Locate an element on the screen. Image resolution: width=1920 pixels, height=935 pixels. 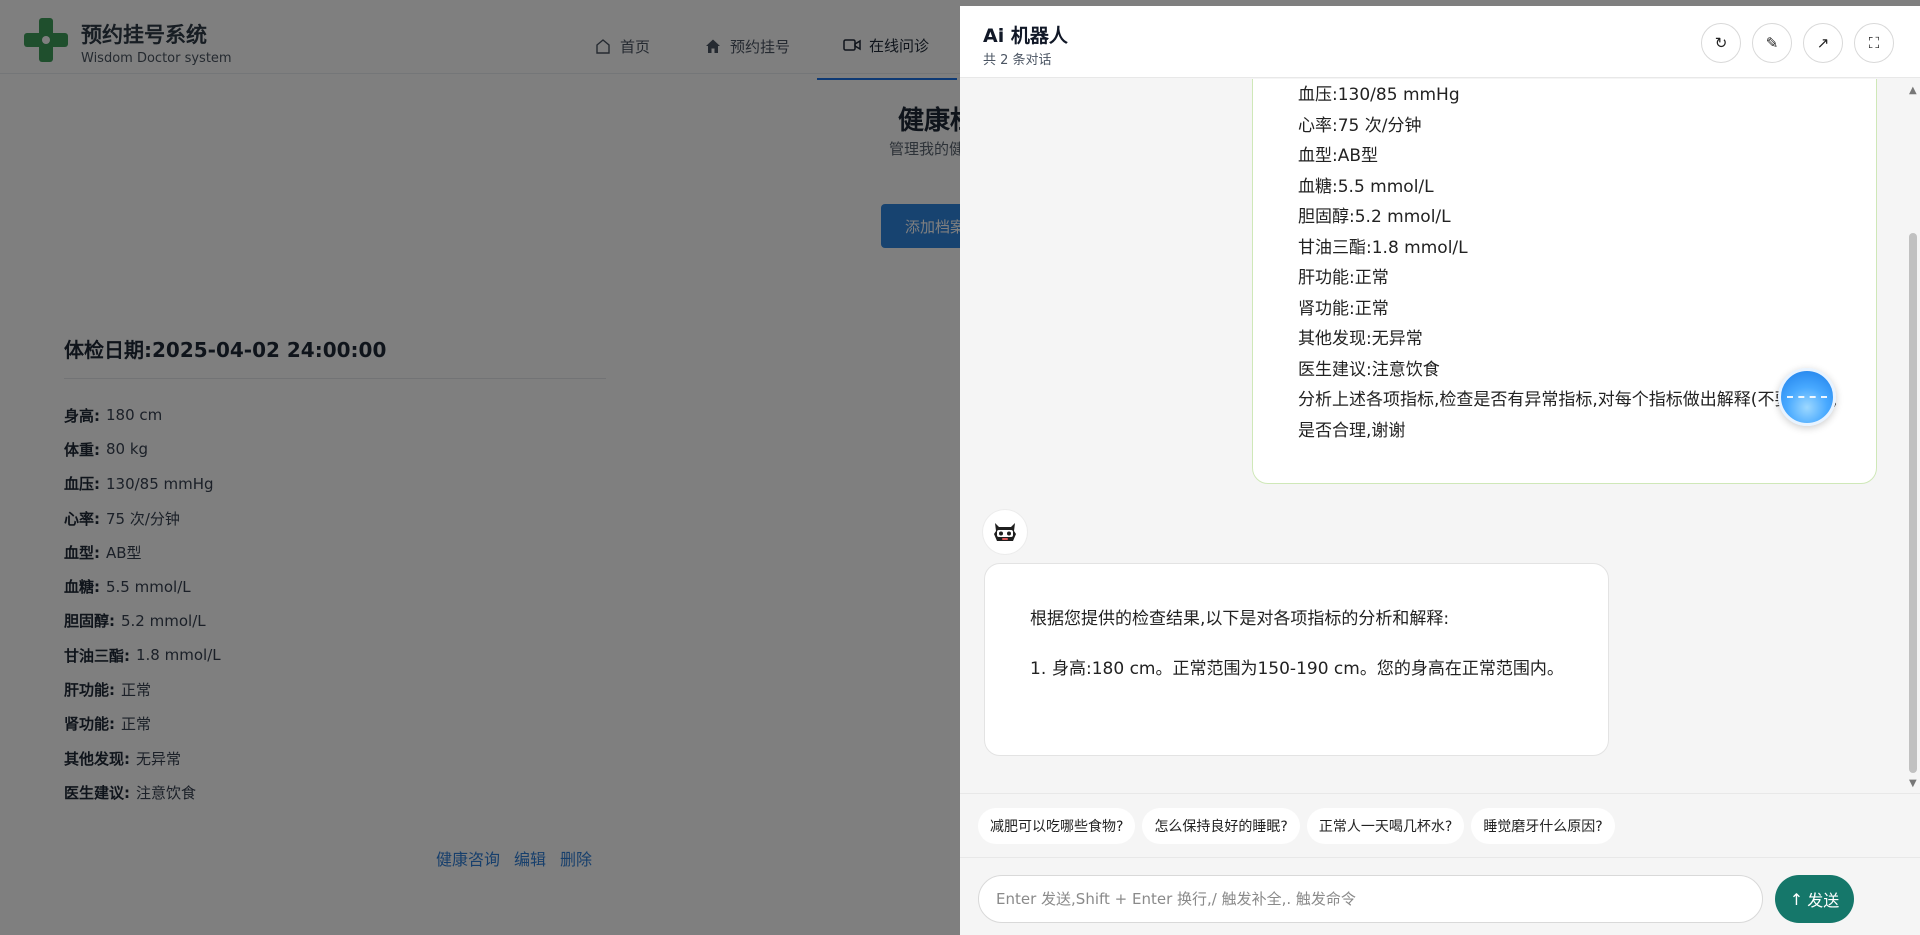
user-message-line: 肝功能:正常 is located at coordinates (1343, 278).